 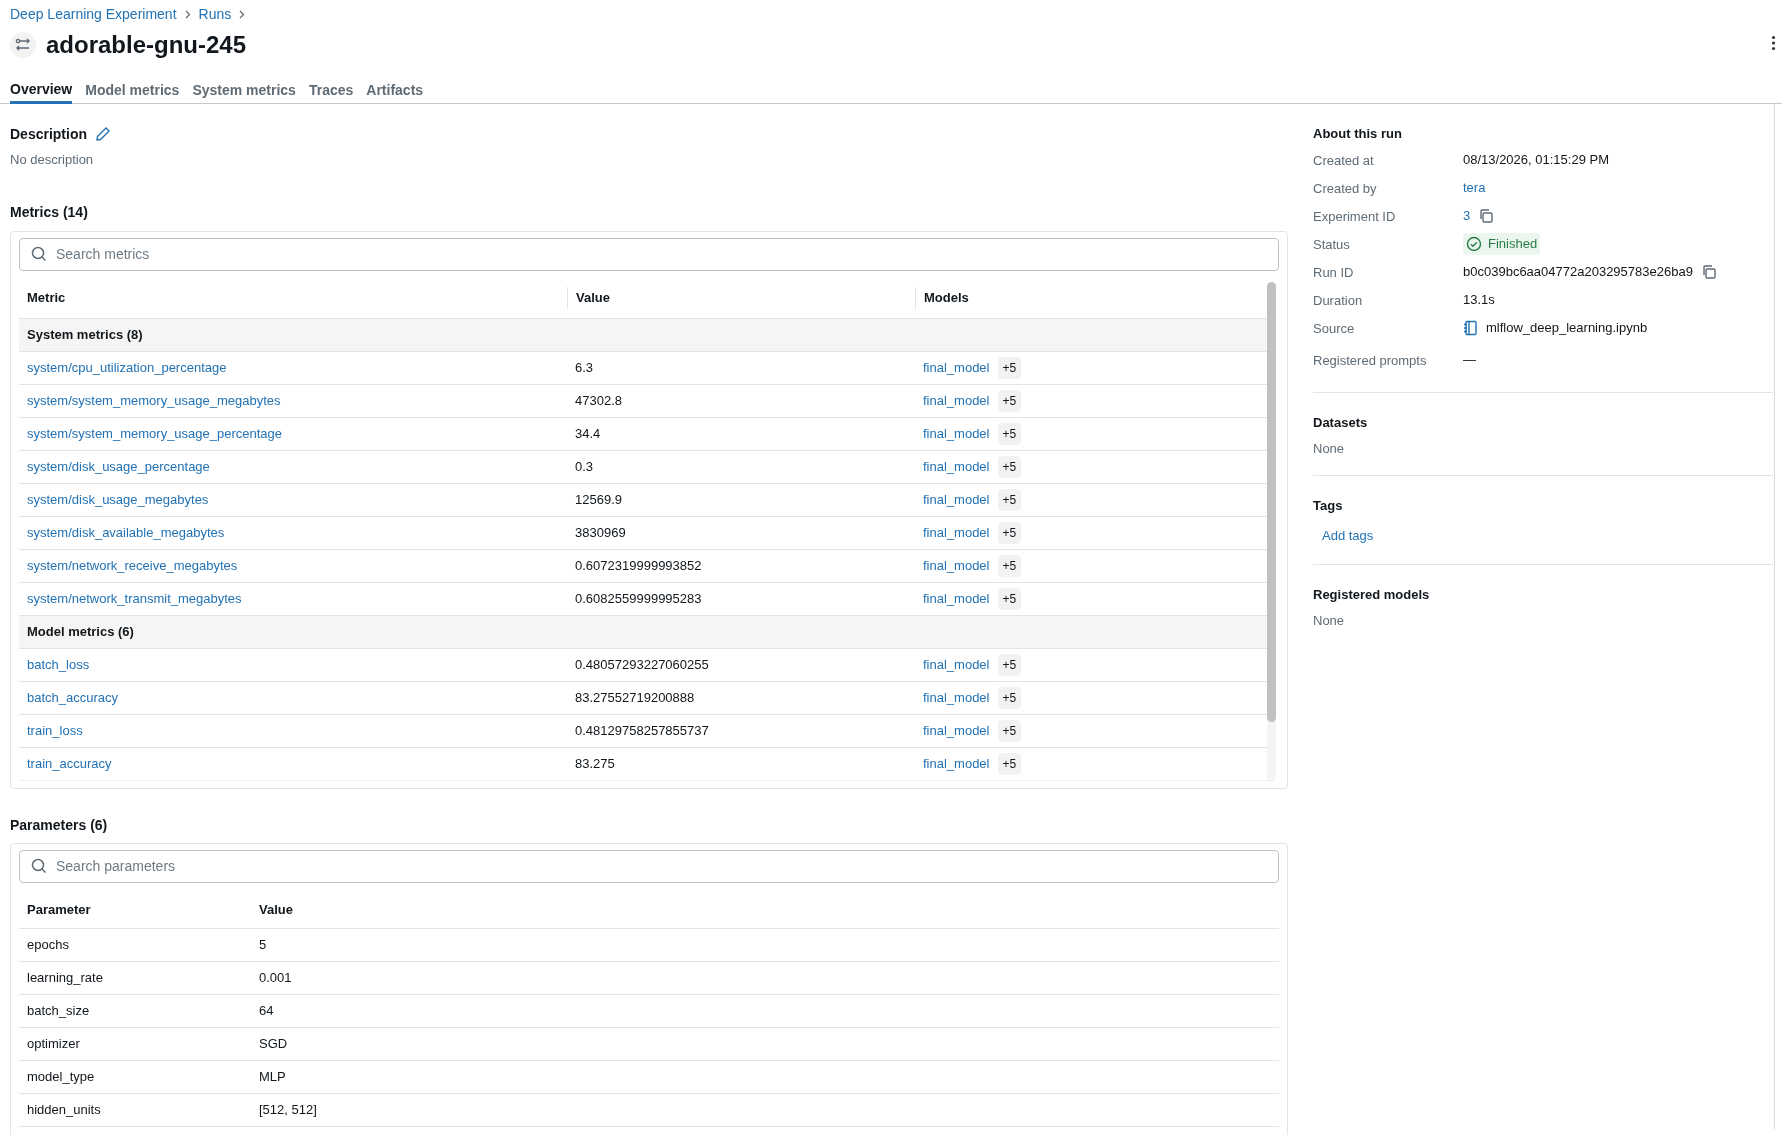 I want to click on breadcrumb-link: Deep Learning Experiment, so click(x=93, y=14).